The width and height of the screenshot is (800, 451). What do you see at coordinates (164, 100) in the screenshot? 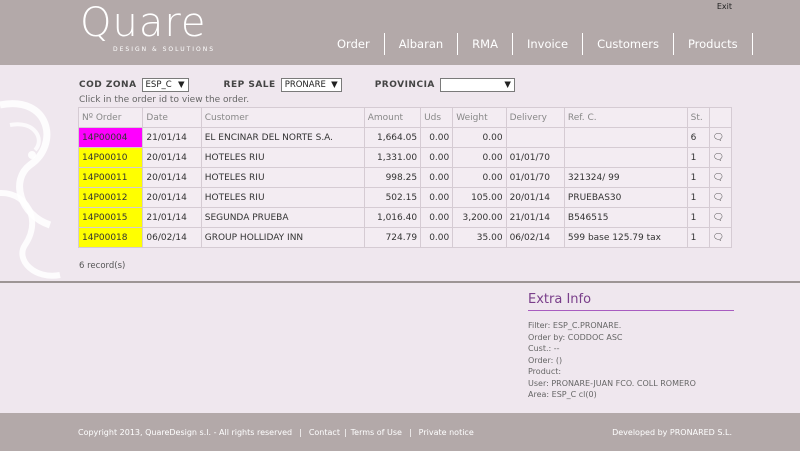
I see `hint-text: Click in the order id to view the order.` at bounding box center [164, 100].